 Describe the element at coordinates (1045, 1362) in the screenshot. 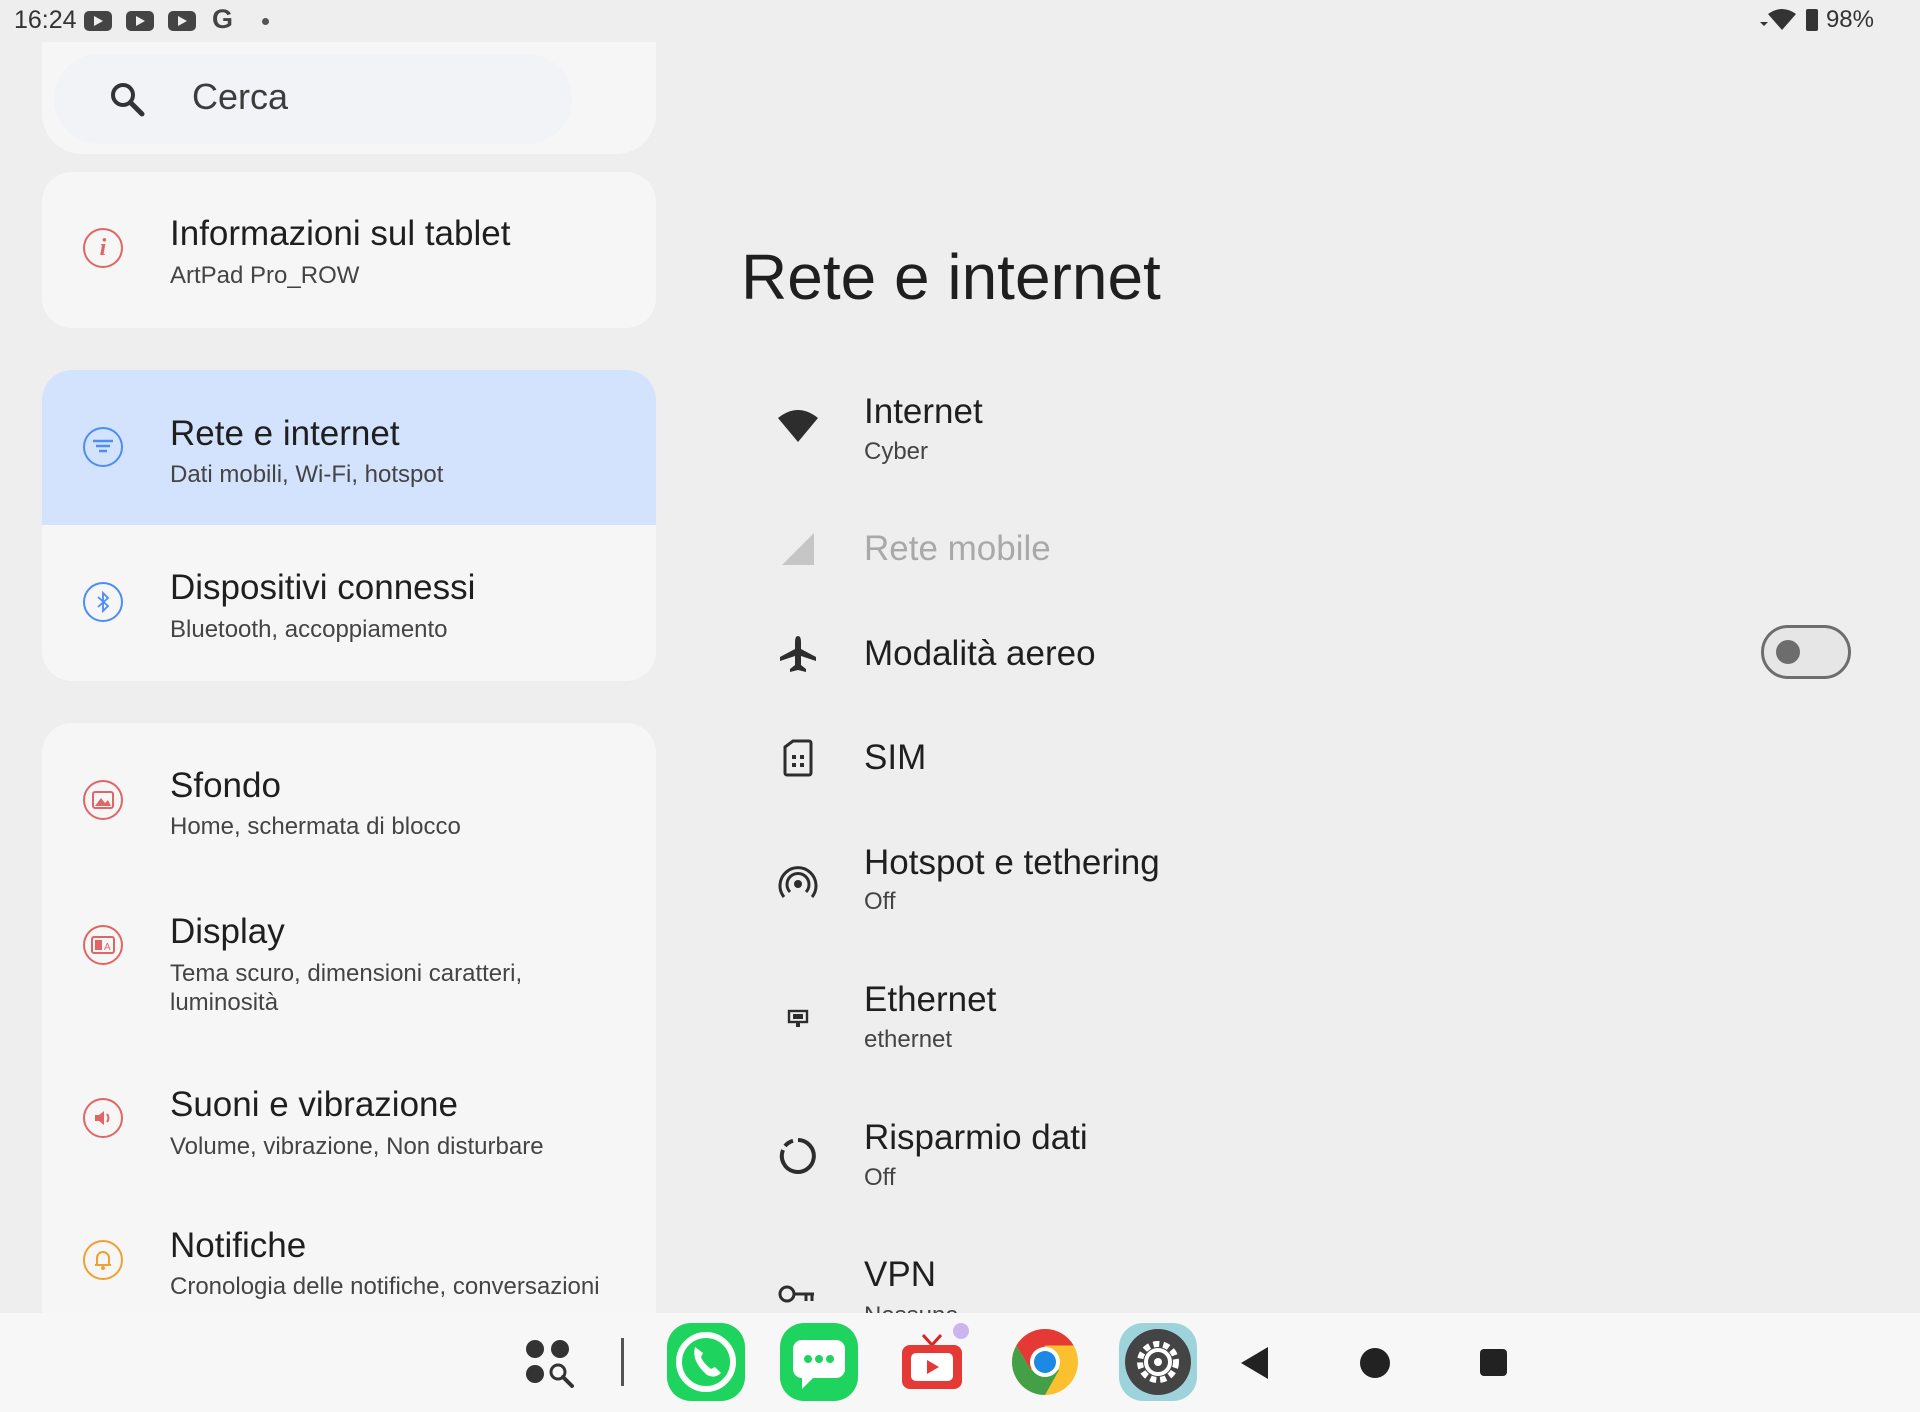

I see `chrome-app-icon` at that location.